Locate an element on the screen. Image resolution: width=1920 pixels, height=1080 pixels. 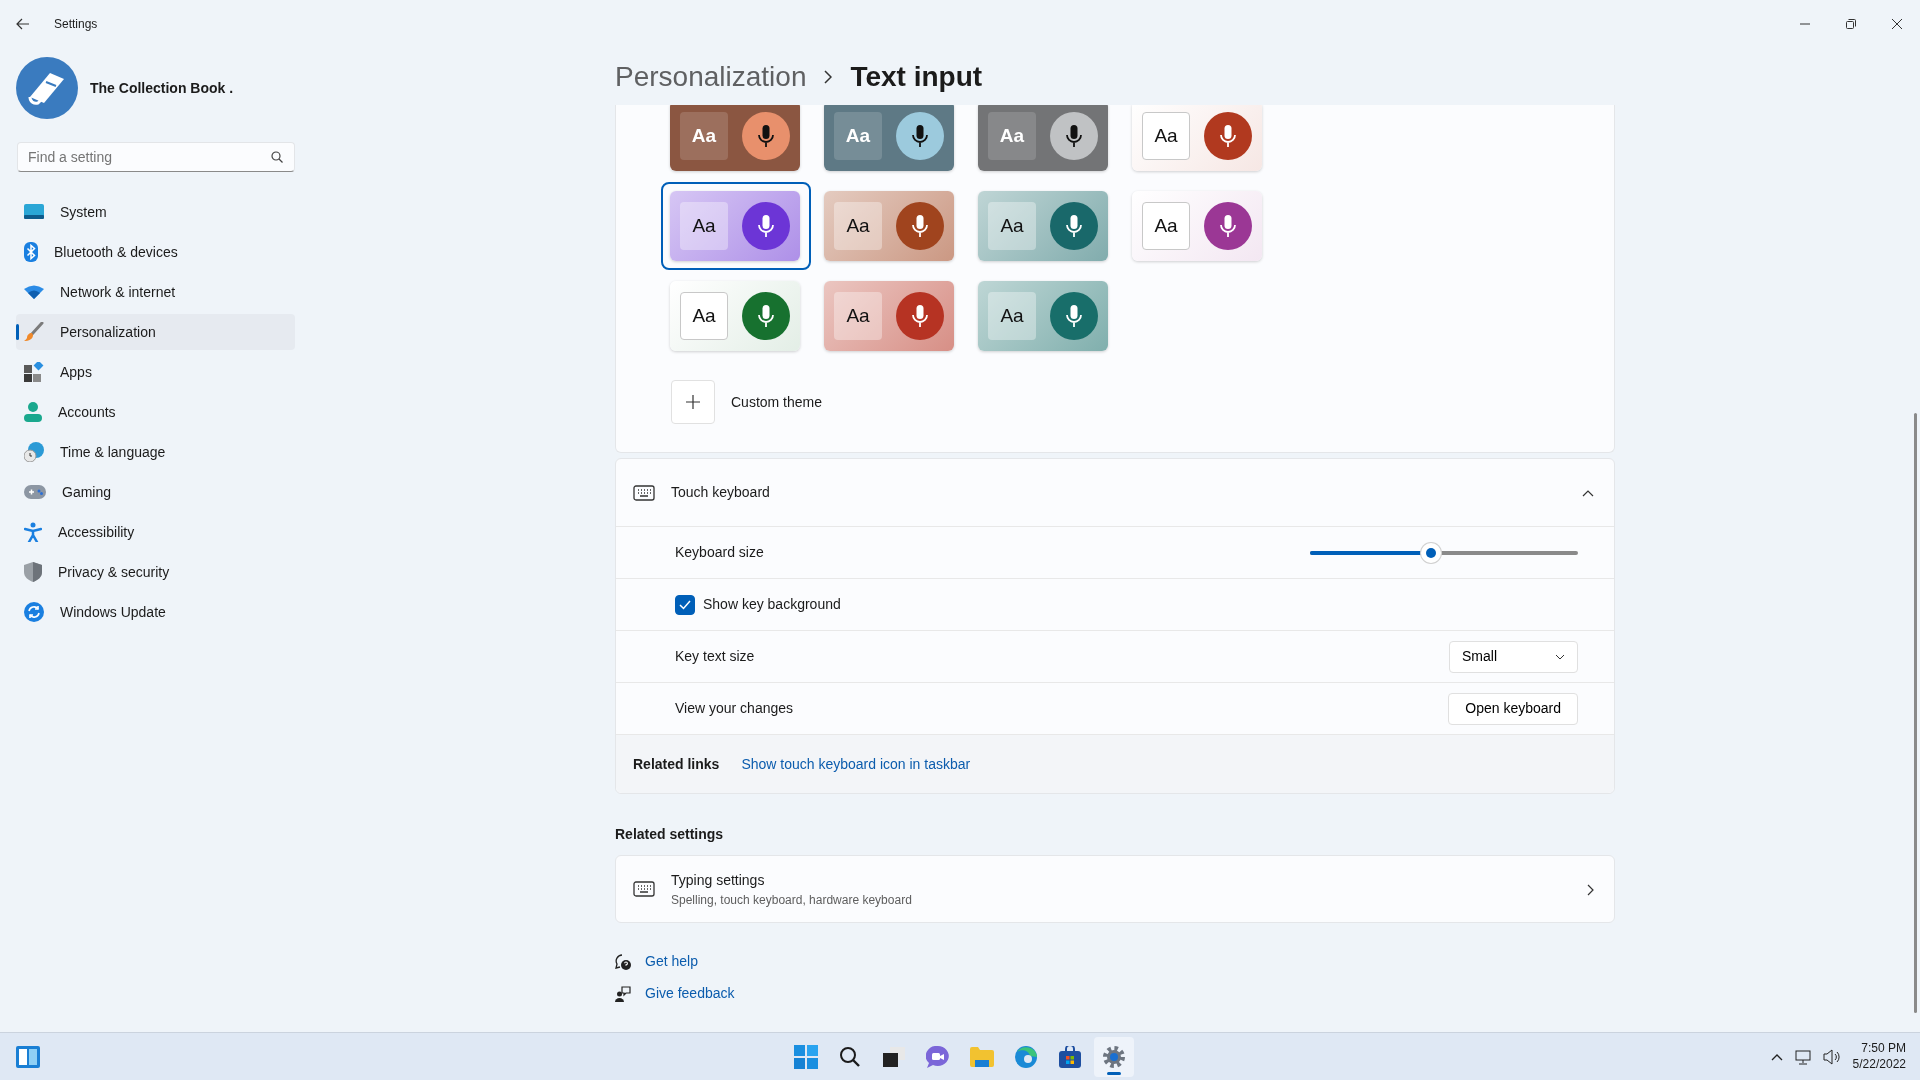
nav-item: Gaming is located at coordinates (155, 492).